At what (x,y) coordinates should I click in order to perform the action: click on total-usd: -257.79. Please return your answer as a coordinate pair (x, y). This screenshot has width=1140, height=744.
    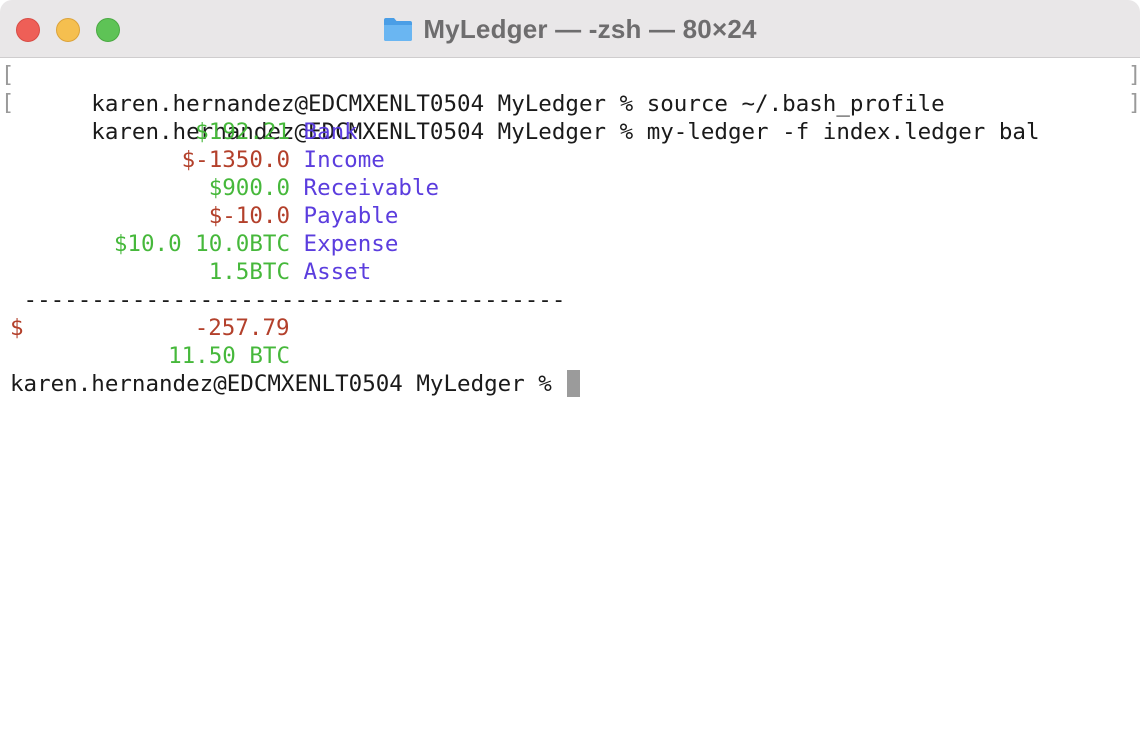
    Looking at the image, I should click on (242, 328).